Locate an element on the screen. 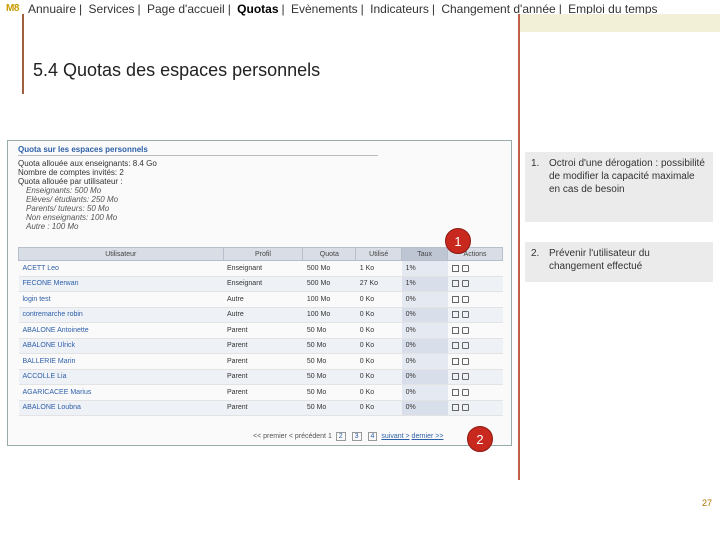  callout-badge-1: 1 is located at coordinates (458, 241).